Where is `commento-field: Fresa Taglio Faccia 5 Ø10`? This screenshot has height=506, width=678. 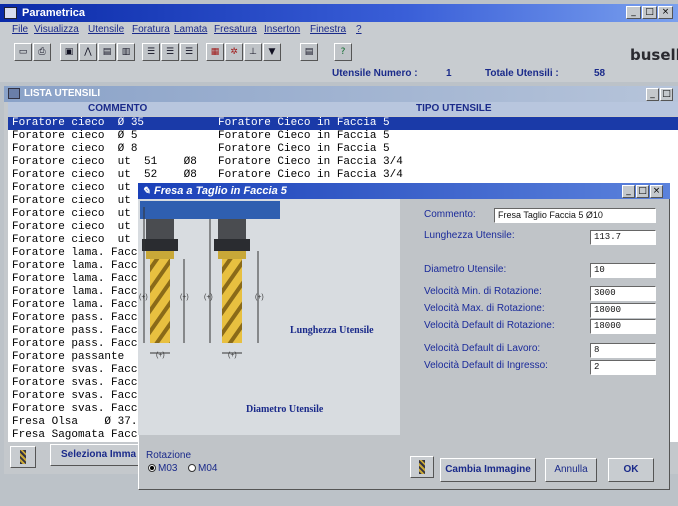
commento-field: Fresa Taglio Faccia 5 Ø10 is located at coordinates (575, 215).